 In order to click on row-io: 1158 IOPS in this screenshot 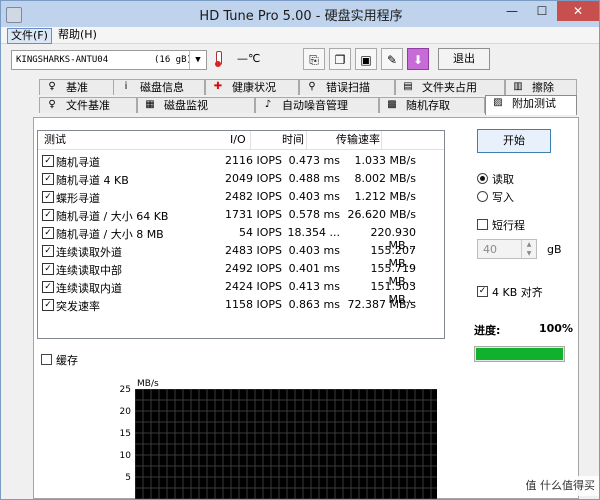, I will do `click(253, 304)`.